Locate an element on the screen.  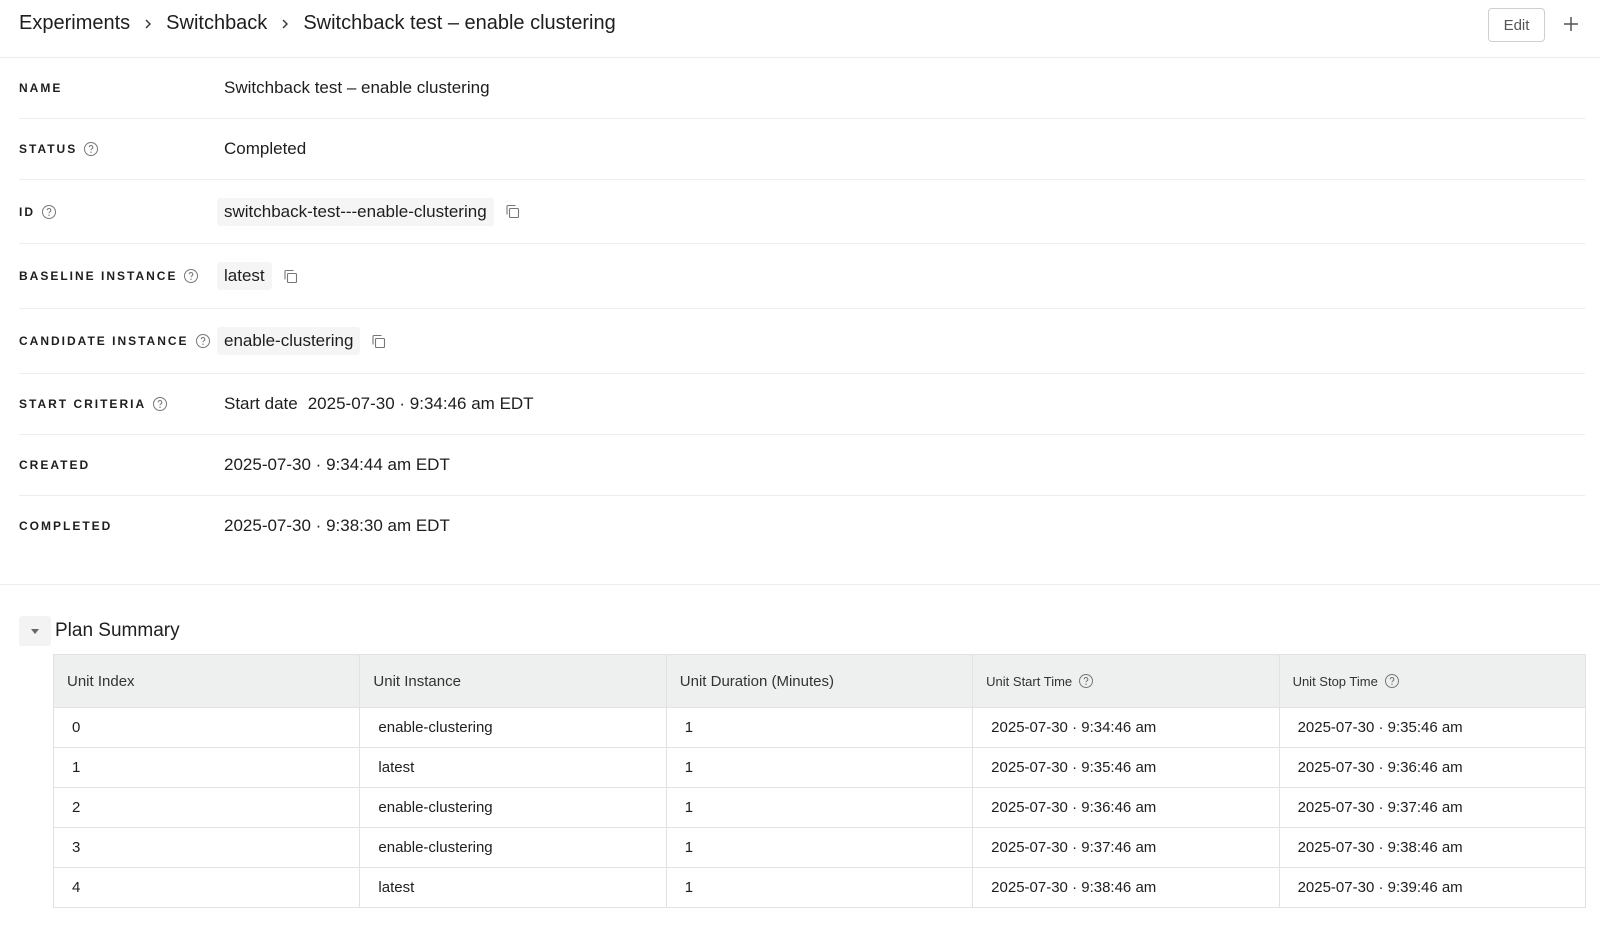
cell-unit-start-time: 2025-07-30 · 9:34:46 am is located at coordinates (1126, 727).